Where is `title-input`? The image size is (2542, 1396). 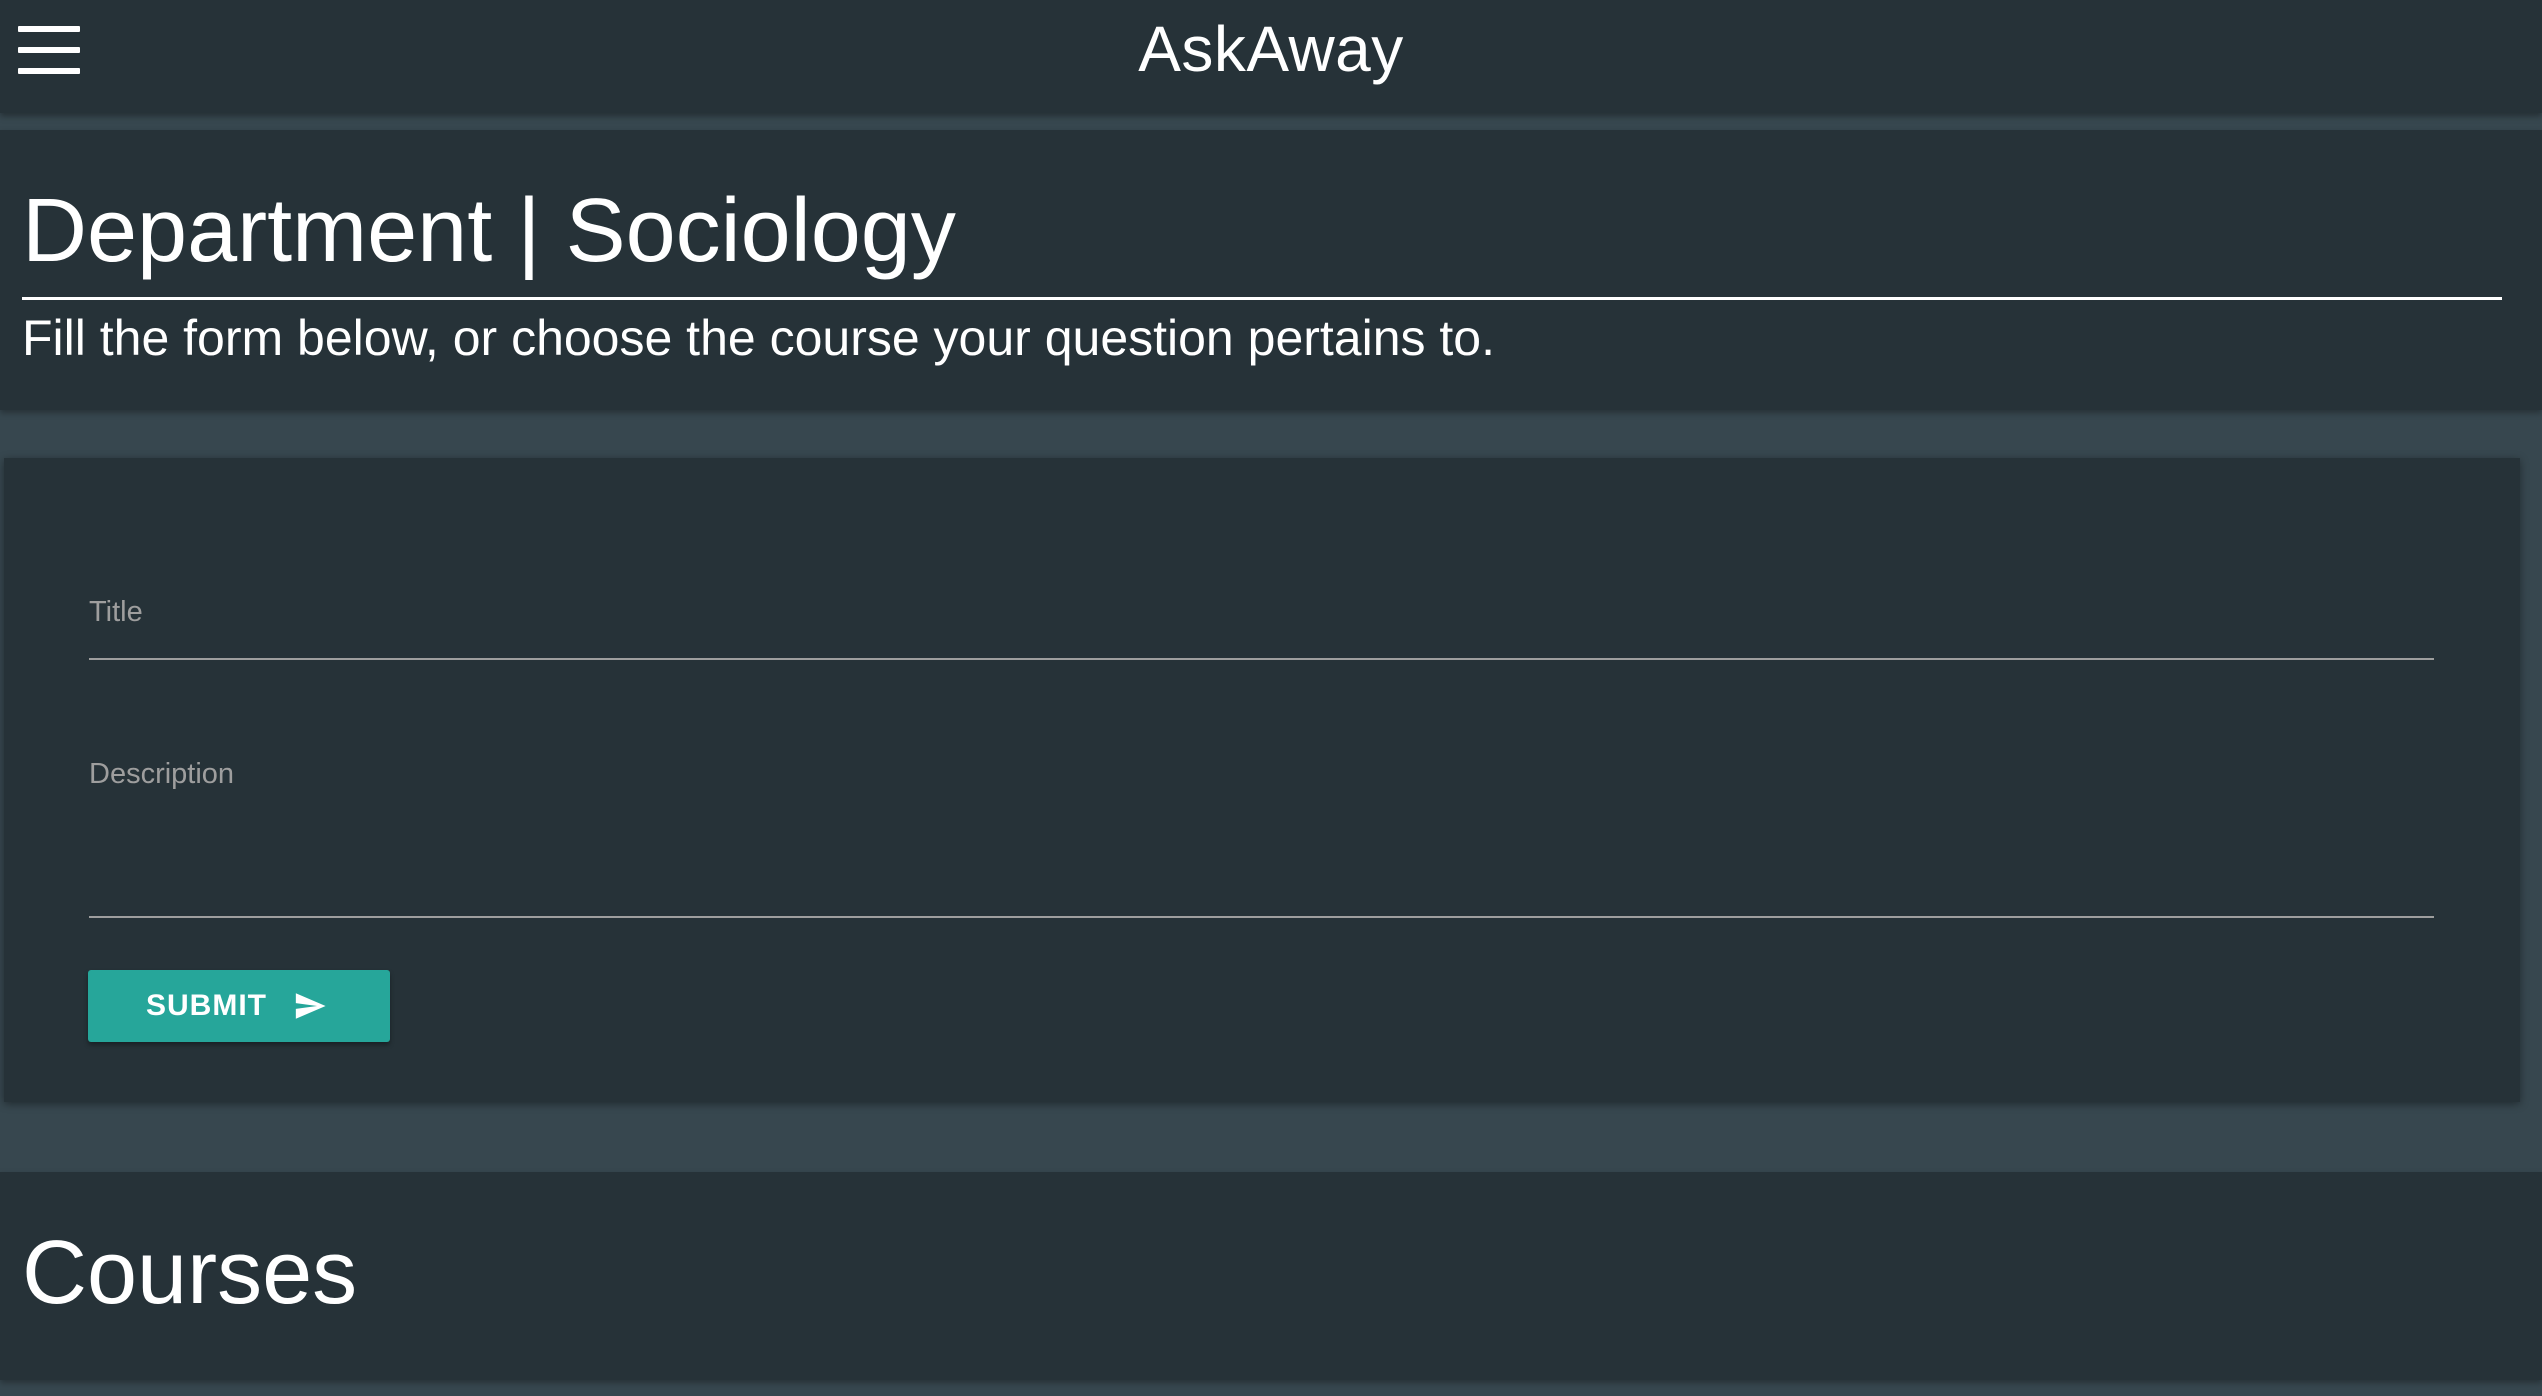
title-input is located at coordinates (1261, 640).